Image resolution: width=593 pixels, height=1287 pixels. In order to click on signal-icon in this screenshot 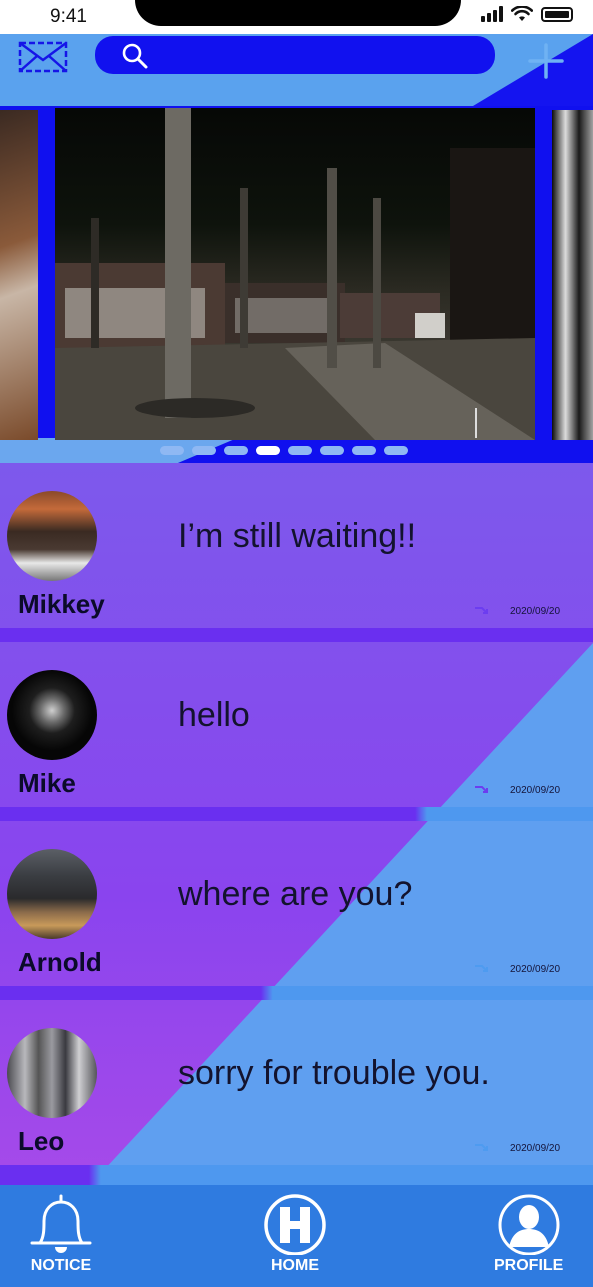, I will do `click(492, 14)`.